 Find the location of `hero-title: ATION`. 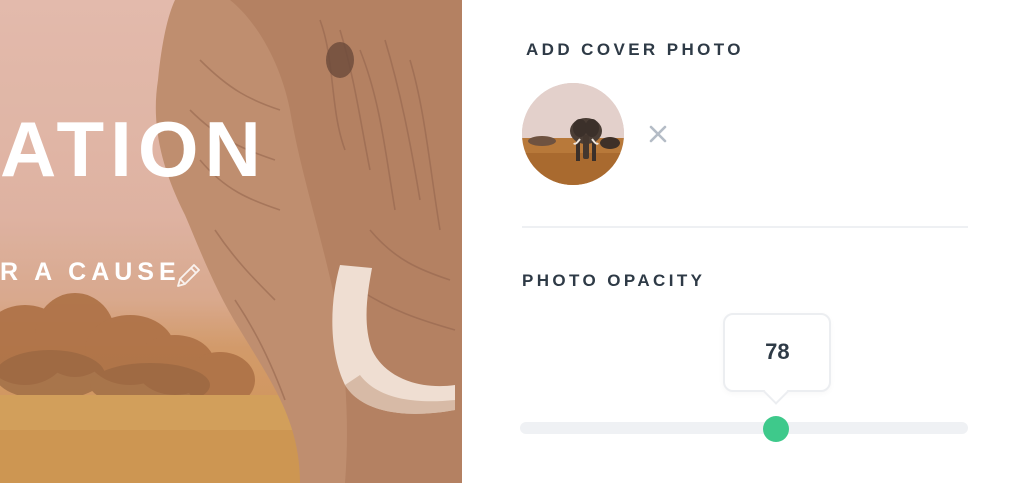

hero-title: ATION is located at coordinates (133, 149).